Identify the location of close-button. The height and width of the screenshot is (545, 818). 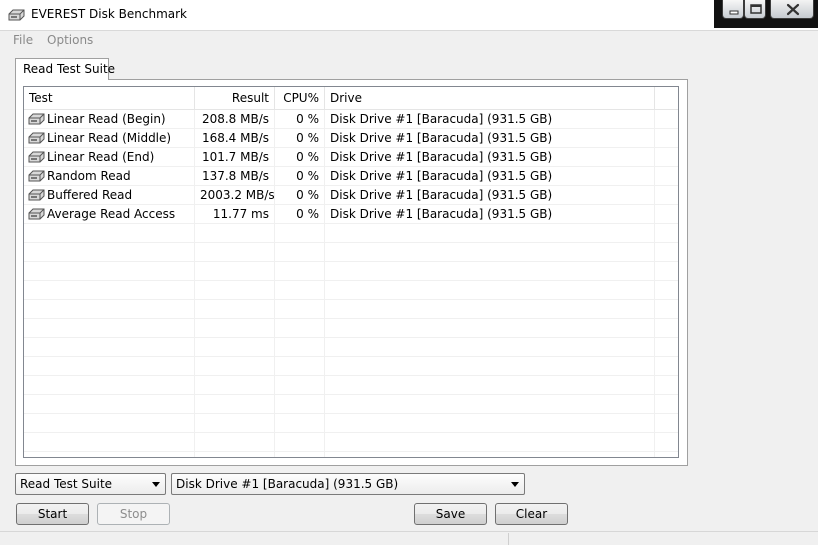
(792, 9).